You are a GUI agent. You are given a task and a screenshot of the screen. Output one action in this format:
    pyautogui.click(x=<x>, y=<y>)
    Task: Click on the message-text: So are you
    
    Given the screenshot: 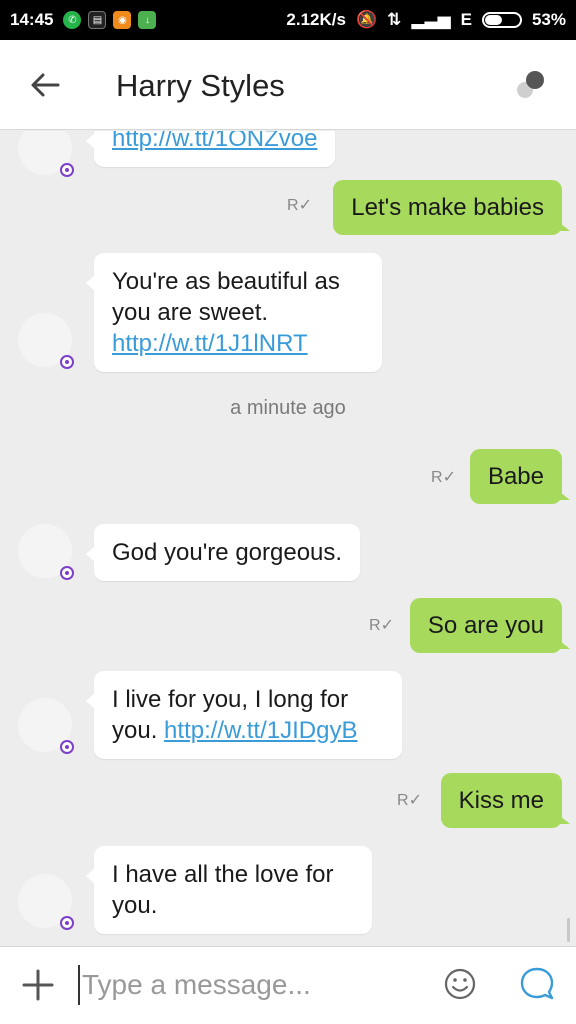 What is the action you would take?
    pyautogui.click(x=485, y=625)
    